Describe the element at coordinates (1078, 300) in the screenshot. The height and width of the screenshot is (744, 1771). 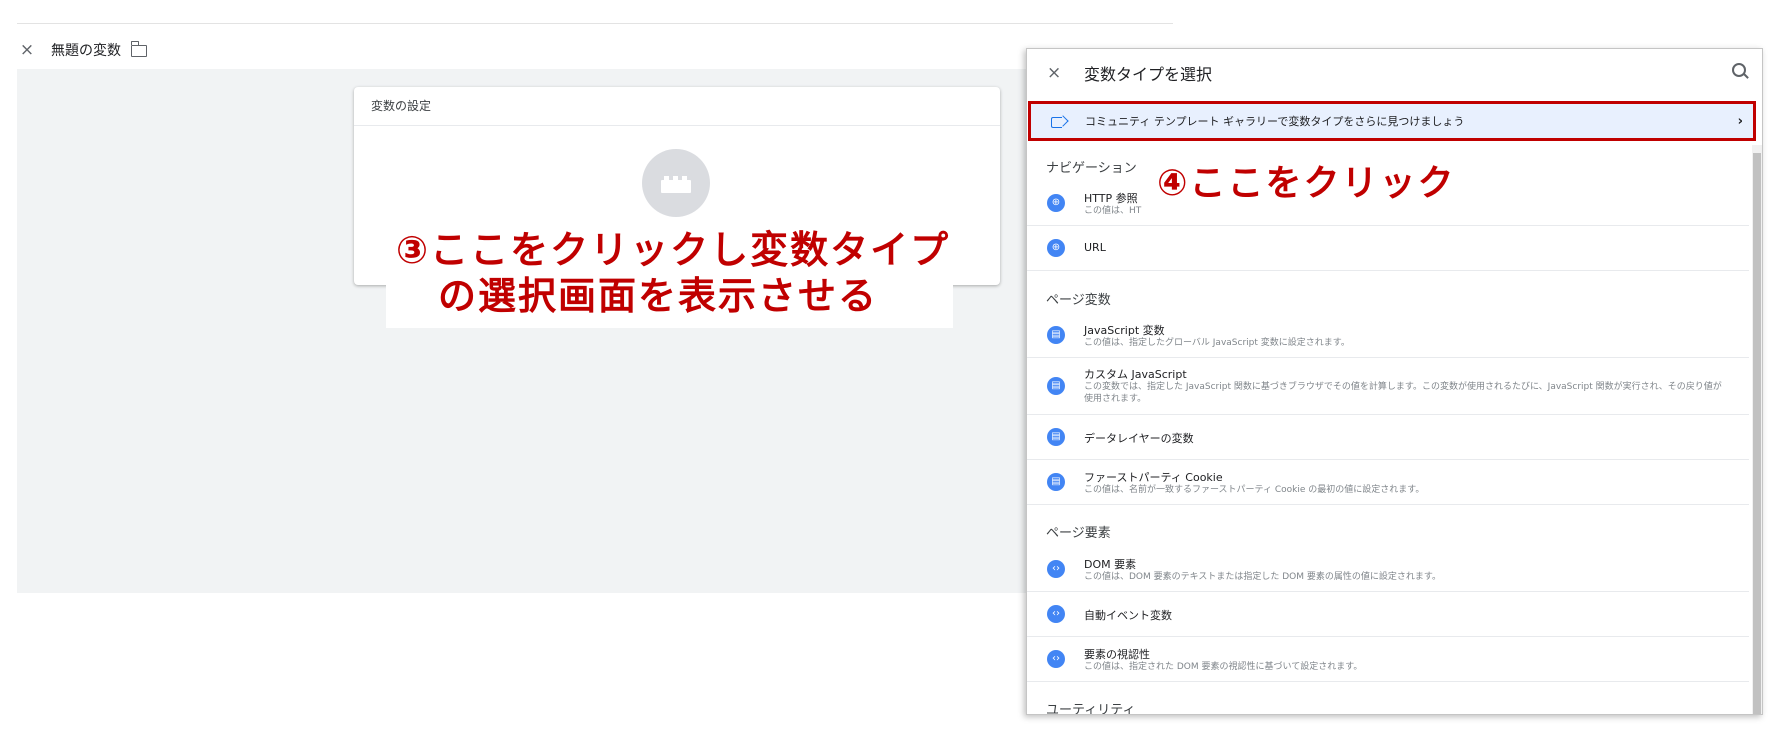
I see `section-page-variables: ページ変数` at that location.